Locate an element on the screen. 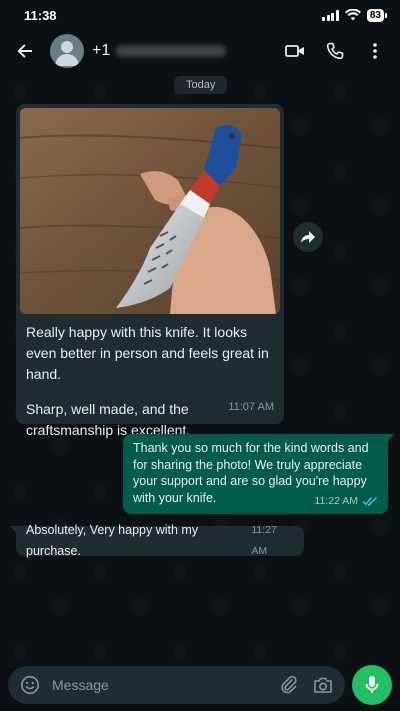  battery-indicator: 83 is located at coordinates (377, 15).